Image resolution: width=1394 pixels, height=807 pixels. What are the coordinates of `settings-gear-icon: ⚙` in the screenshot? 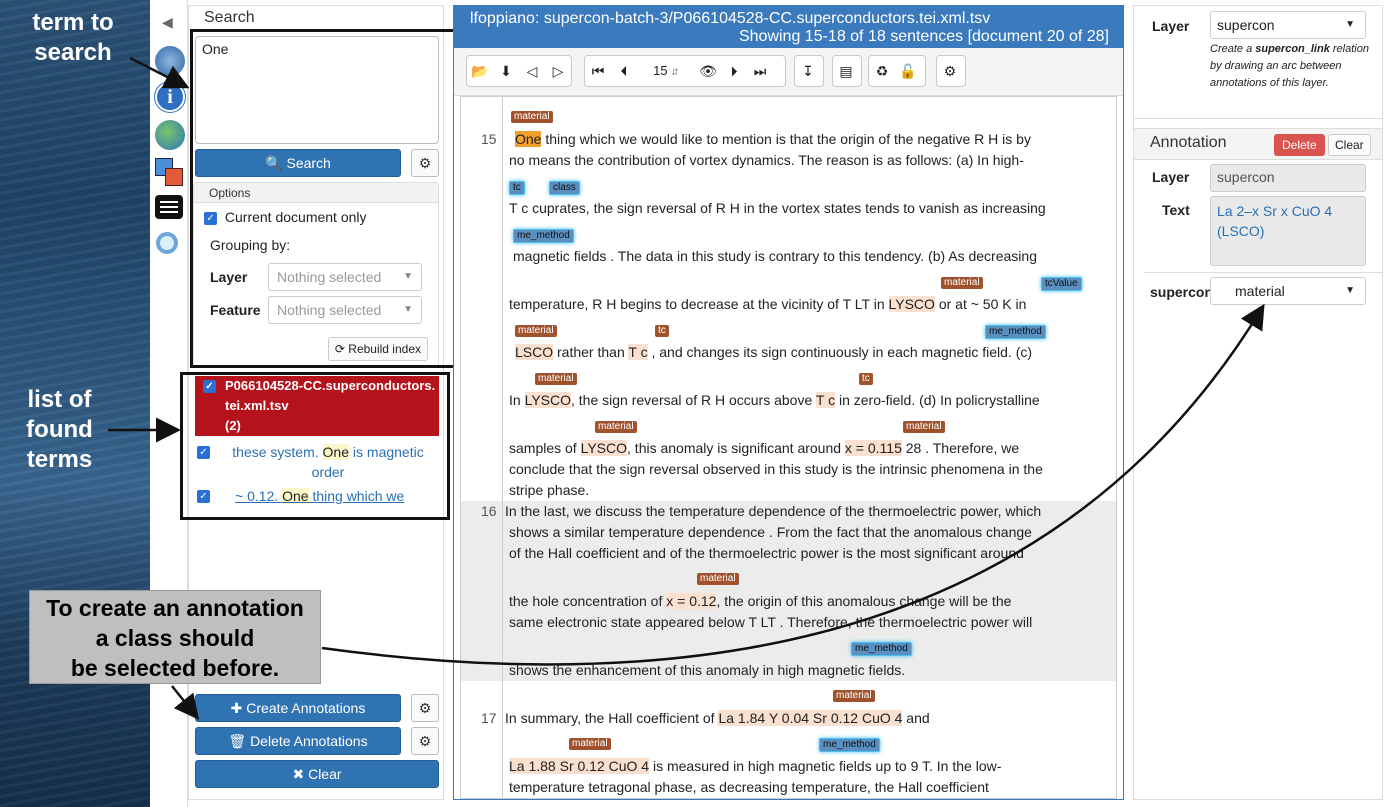 It's located at (950, 71).